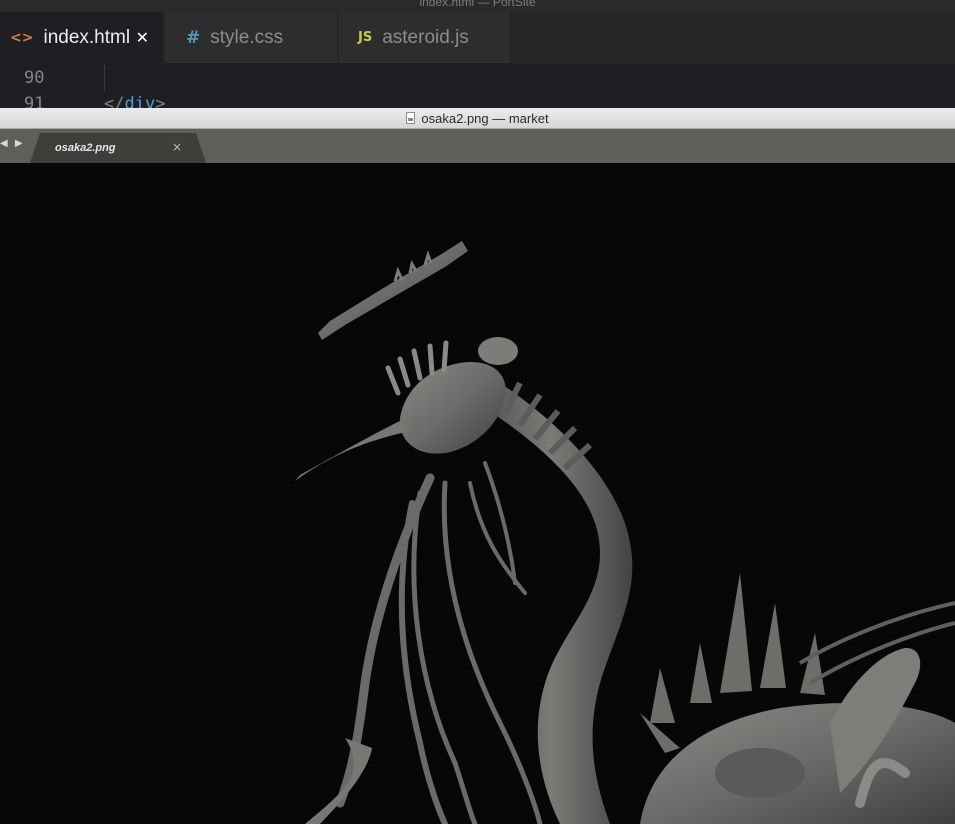  Describe the element at coordinates (193, 37) in the screenshot. I see `css-file-icon: #` at that location.